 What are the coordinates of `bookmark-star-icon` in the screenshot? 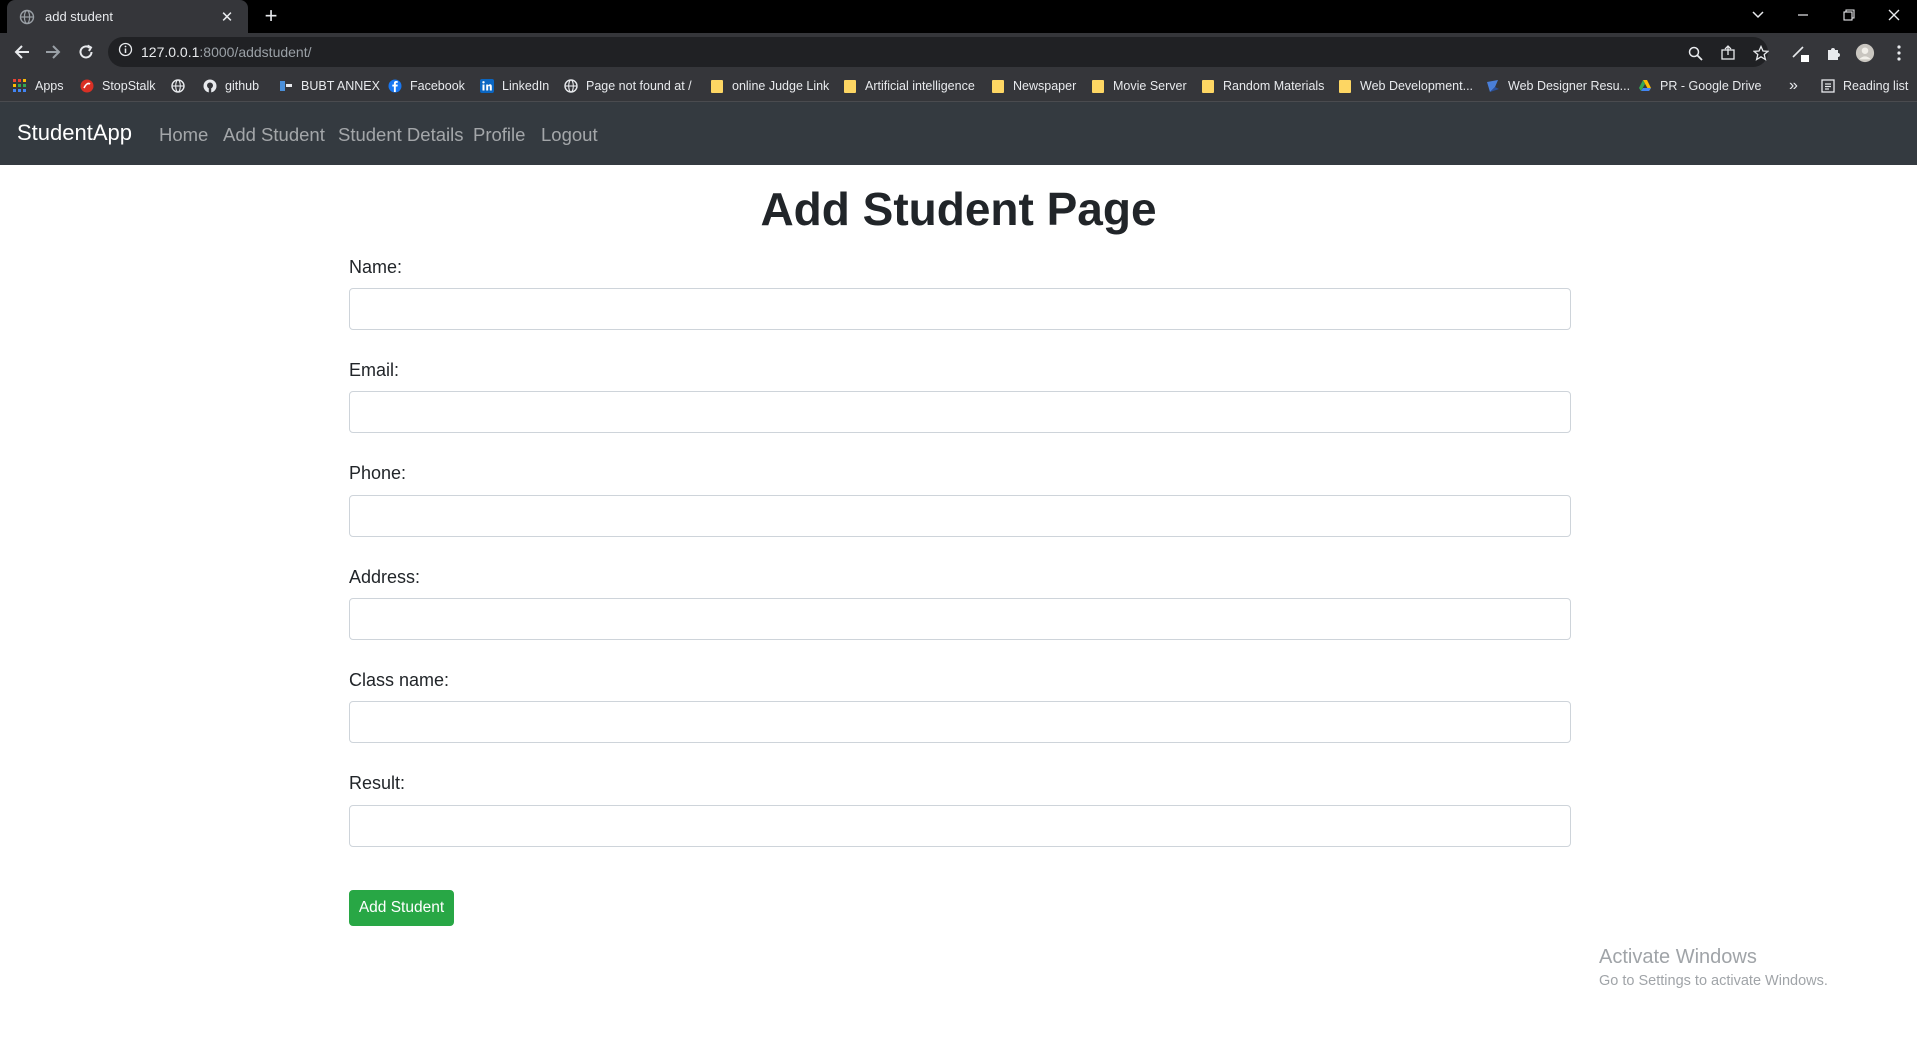 It's located at (1761, 53).